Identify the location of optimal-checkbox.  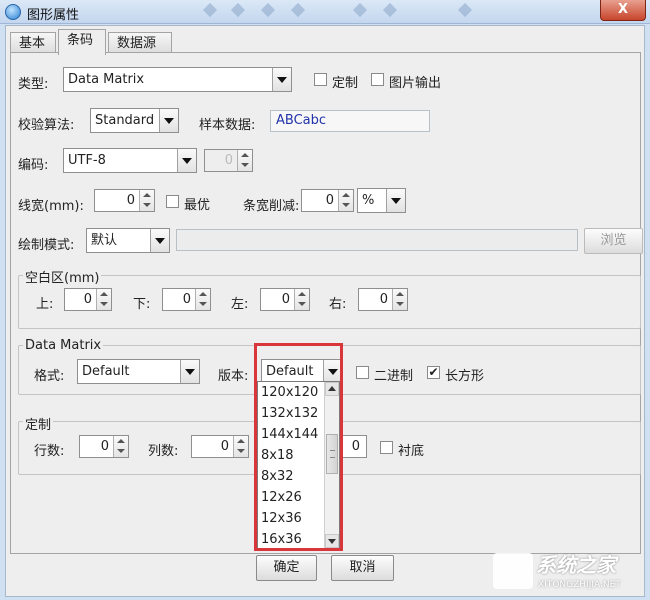
(172, 201).